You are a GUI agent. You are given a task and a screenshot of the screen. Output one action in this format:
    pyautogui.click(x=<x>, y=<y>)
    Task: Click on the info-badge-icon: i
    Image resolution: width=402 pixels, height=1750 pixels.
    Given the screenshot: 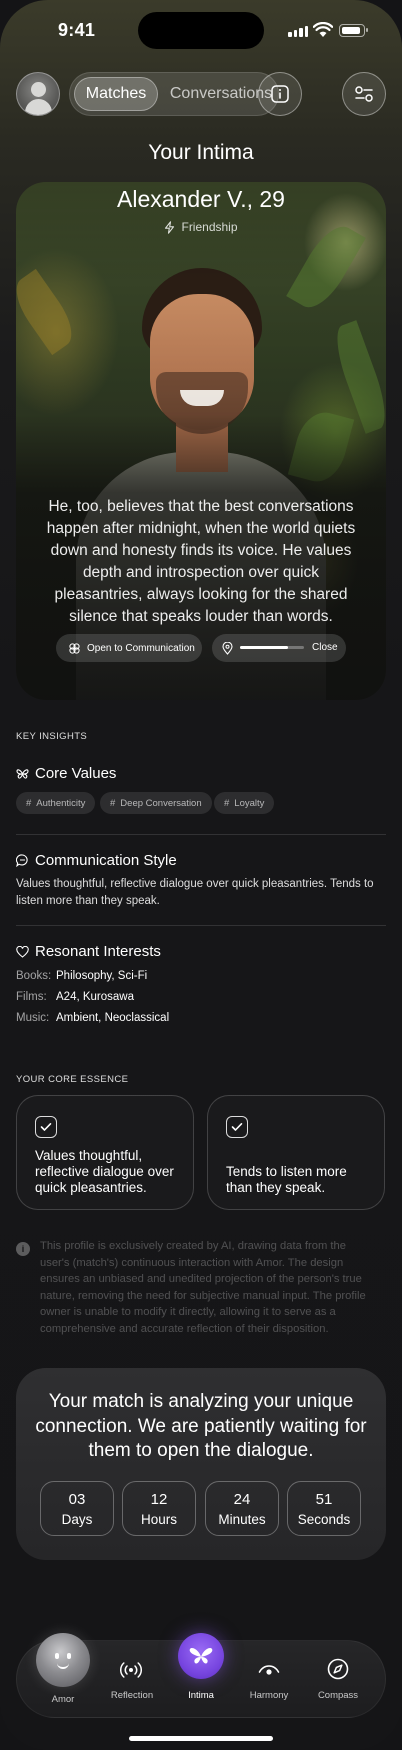 What is the action you would take?
    pyautogui.click(x=23, y=1249)
    